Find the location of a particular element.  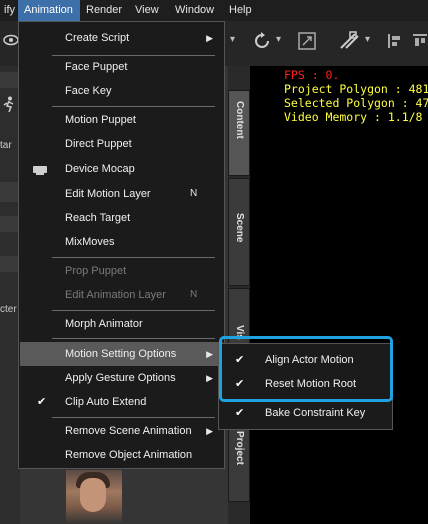

thumbnail-face is located at coordinates (93, 495).